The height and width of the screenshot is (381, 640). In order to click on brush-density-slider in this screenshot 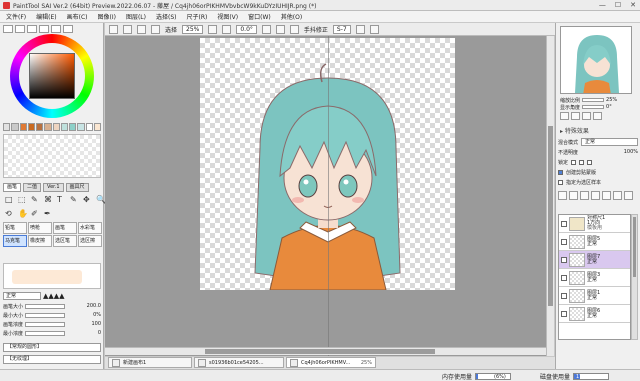, I will do `click(45, 324)`.